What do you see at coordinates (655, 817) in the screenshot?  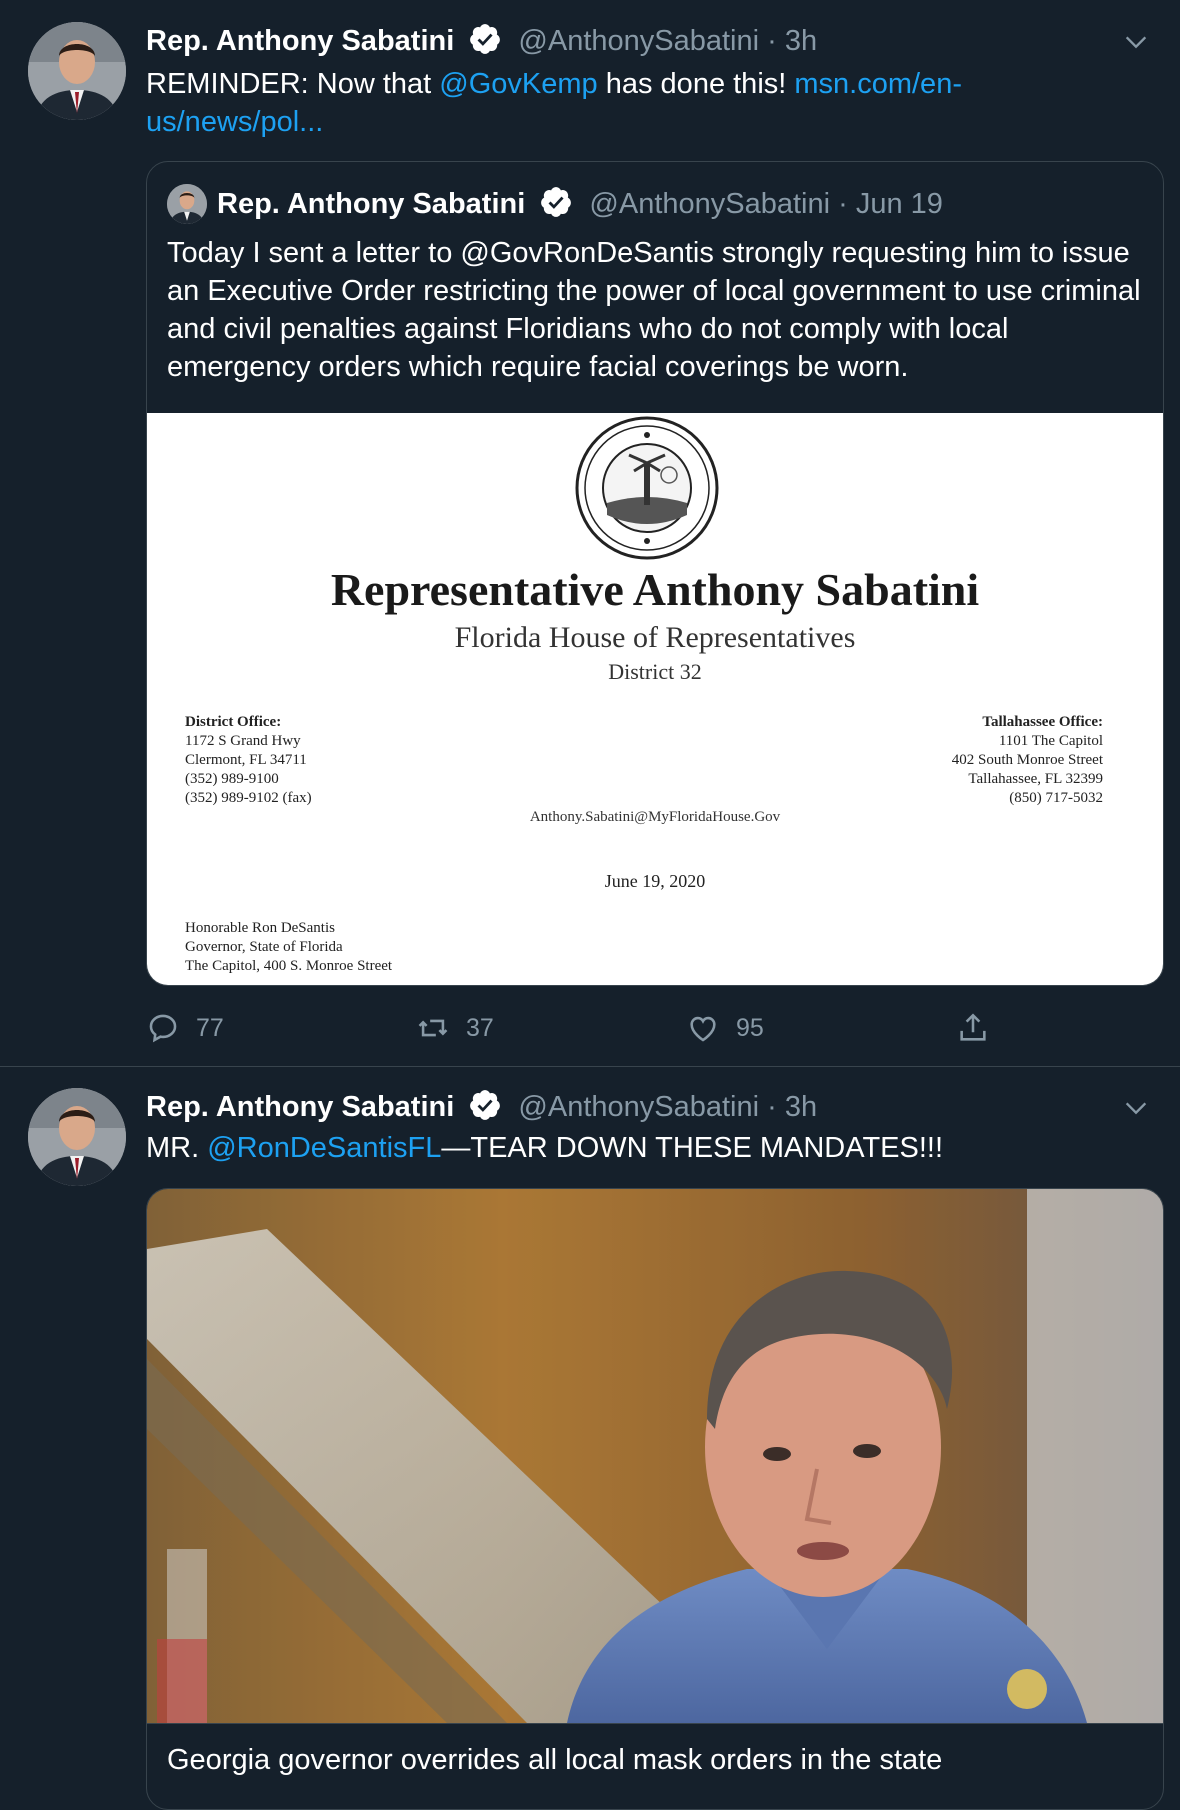 I see `letter-email: Anthony.Sabatini@MyFloridaHouse.Gov` at bounding box center [655, 817].